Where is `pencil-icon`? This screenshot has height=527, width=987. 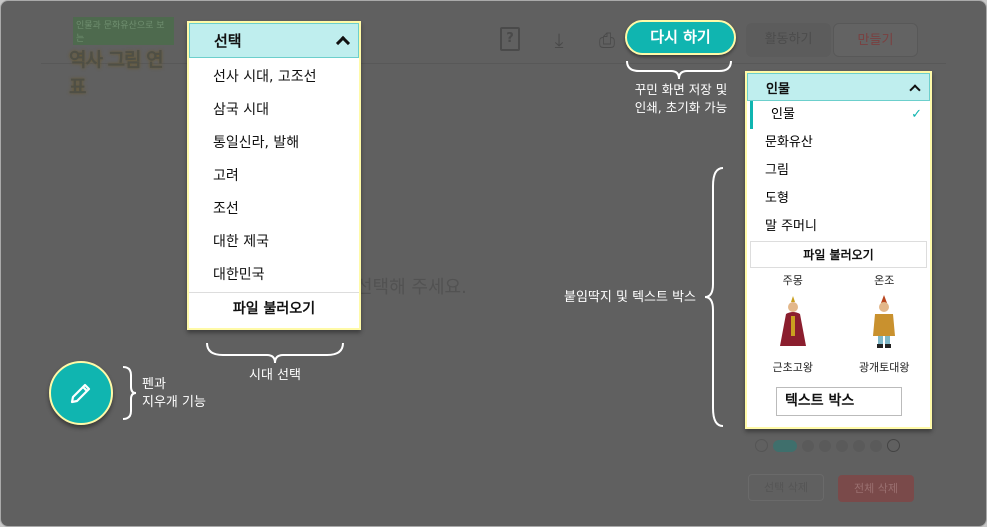
pencil-icon is located at coordinates (80, 393).